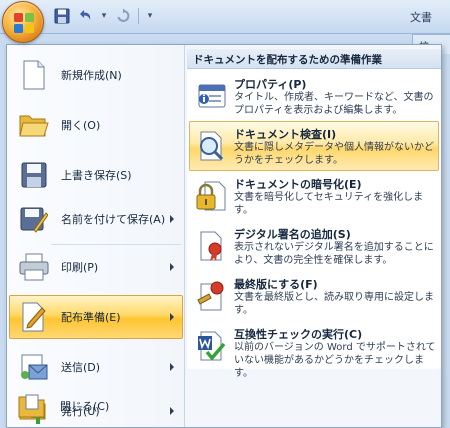 The height and width of the screenshot is (428, 450). I want to click on menu-item-send: 送信(D), so click(96, 367).